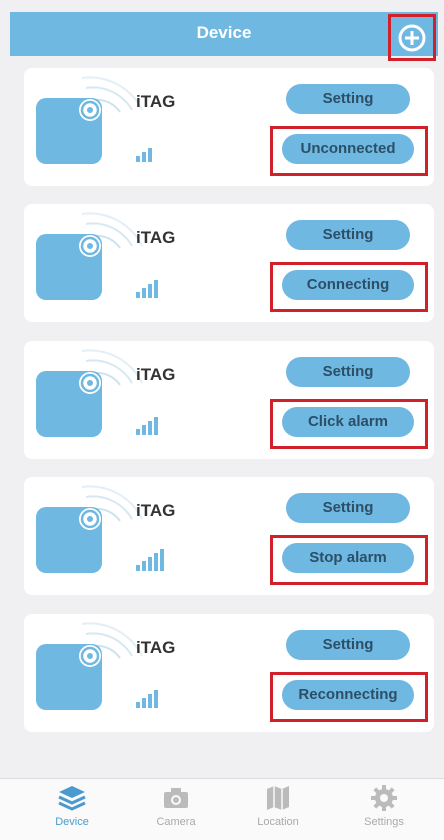 The height and width of the screenshot is (840, 444). Describe the element at coordinates (278, 798) in the screenshot. I see `map-icon` at that location.